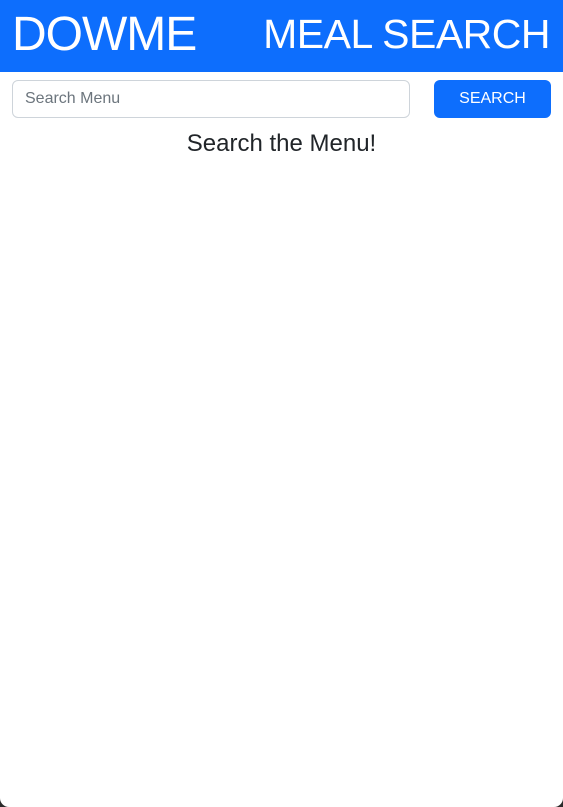 The image size is (563, 807). What do you see at coordinates (281, 143) in the screenshot?
I see `search-prompt: Search the Menu!` at bounding box center [281, 143].